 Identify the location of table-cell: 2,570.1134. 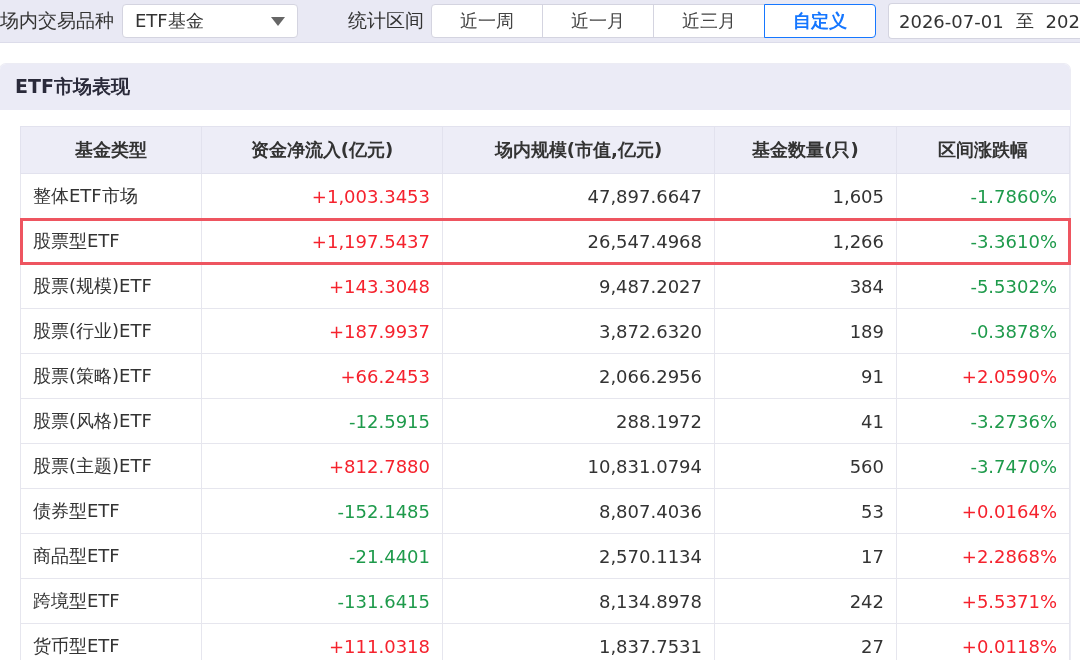
(578, 556).